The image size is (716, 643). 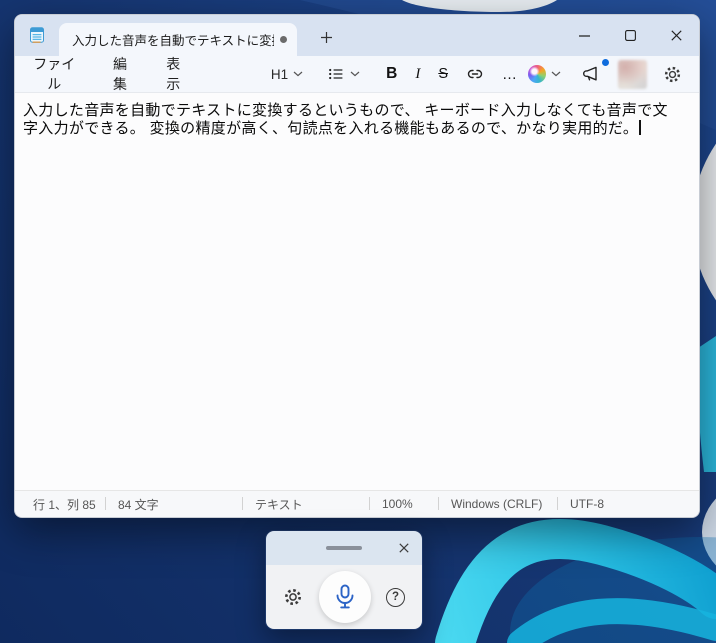 I want to click on voice-panel-body: ?, so click(x=344, y=597).